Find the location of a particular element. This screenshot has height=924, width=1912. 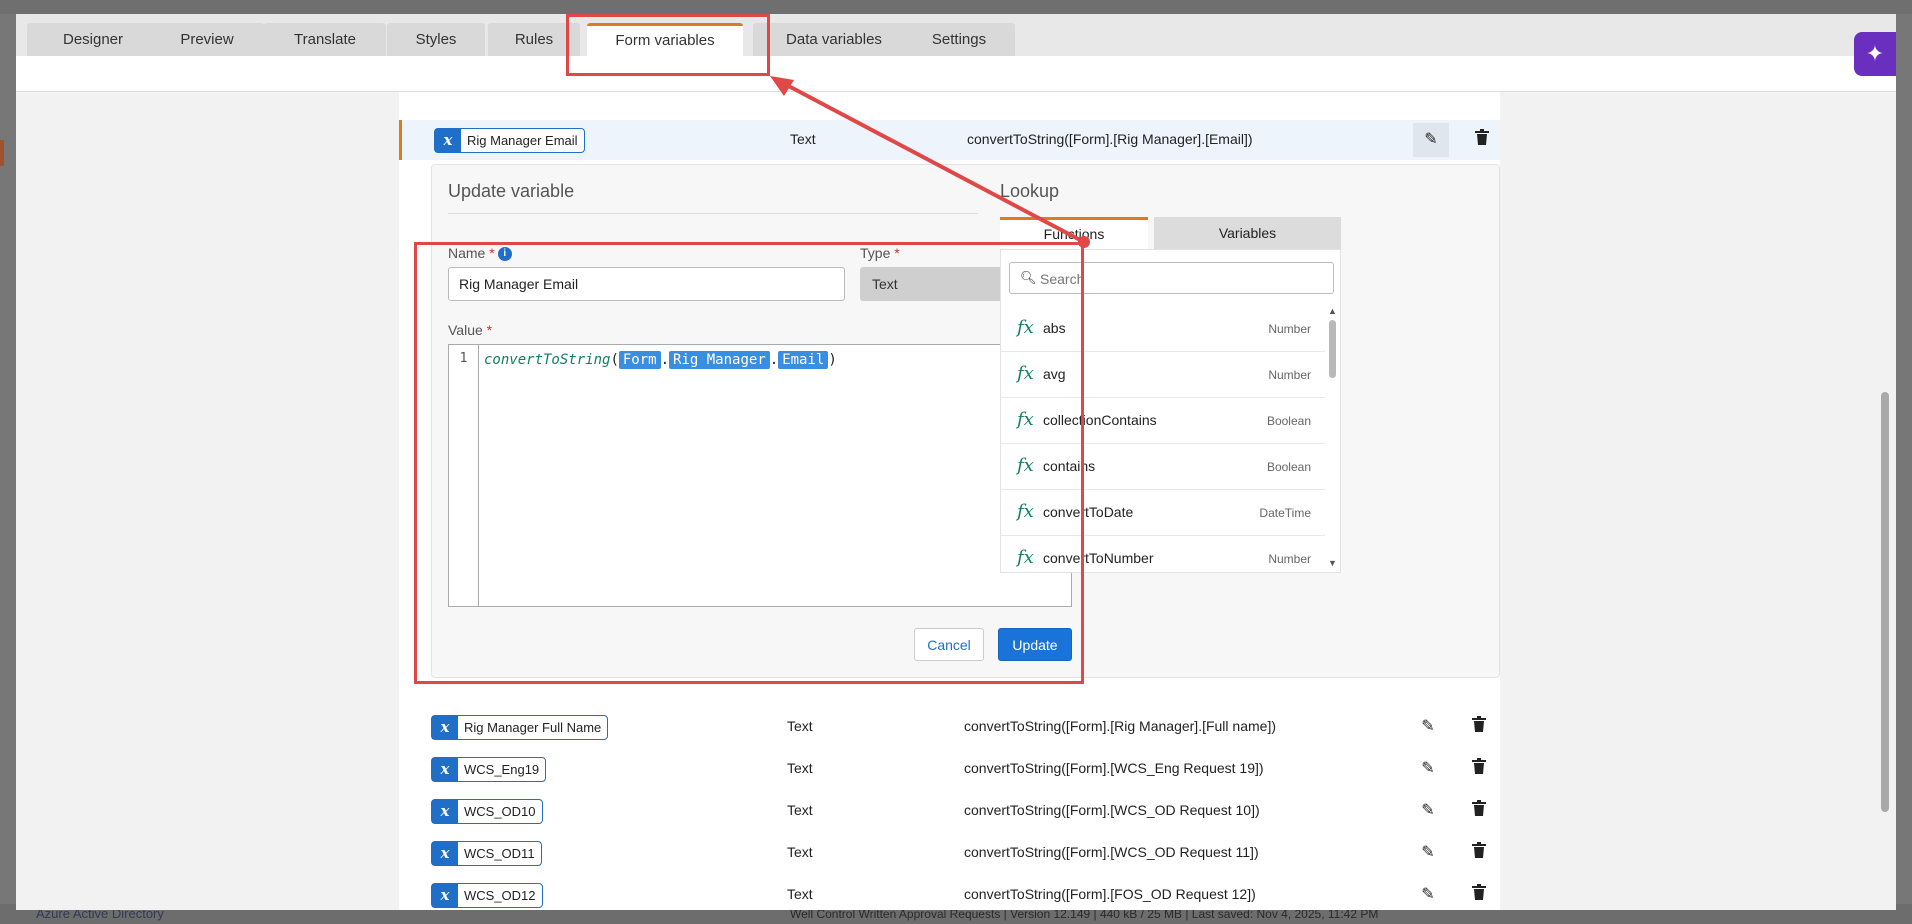

variable-name: Rig Manager Email is located at coordinates (522, 140).